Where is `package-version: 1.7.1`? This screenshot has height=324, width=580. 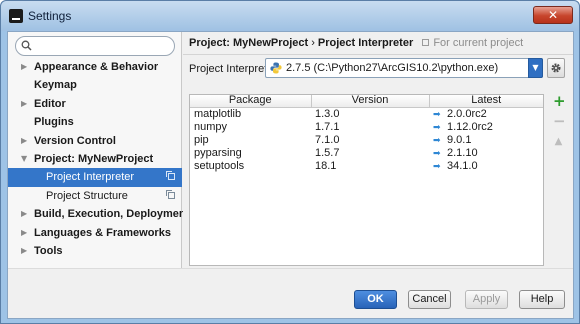
package-version: 1.7.1 is located at coordinates (327, 127).